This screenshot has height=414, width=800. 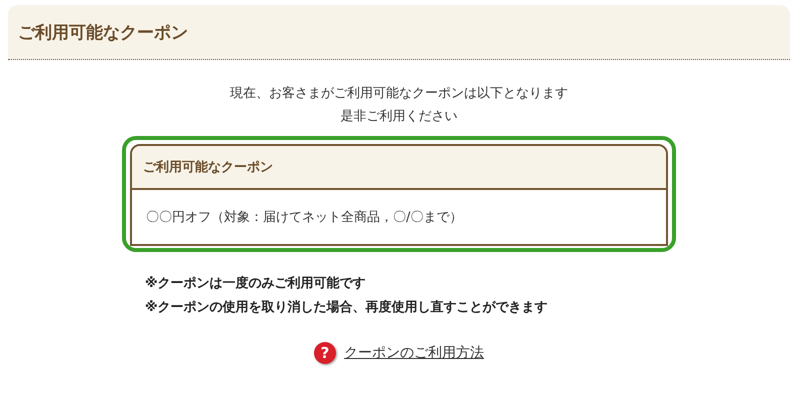 I want to click on intro-text: 是非ご利用ください, so click(x=399, y=117).